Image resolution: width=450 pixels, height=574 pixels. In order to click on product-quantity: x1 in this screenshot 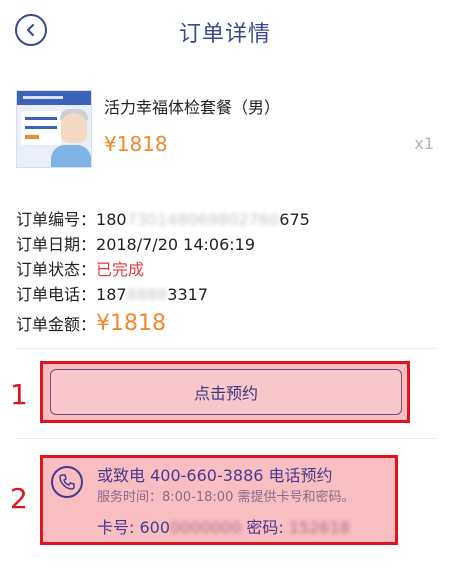, I will do `click(424, 143)`.